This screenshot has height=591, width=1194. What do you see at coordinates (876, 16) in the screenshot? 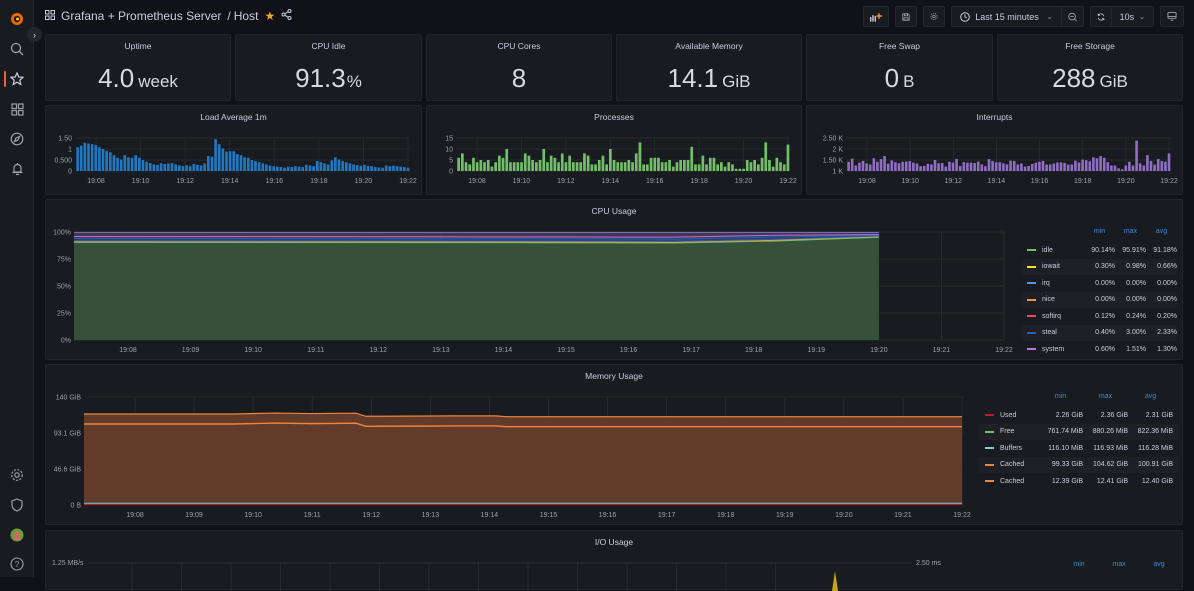
I see `add-panel-button` at bounding box center [876, 16].